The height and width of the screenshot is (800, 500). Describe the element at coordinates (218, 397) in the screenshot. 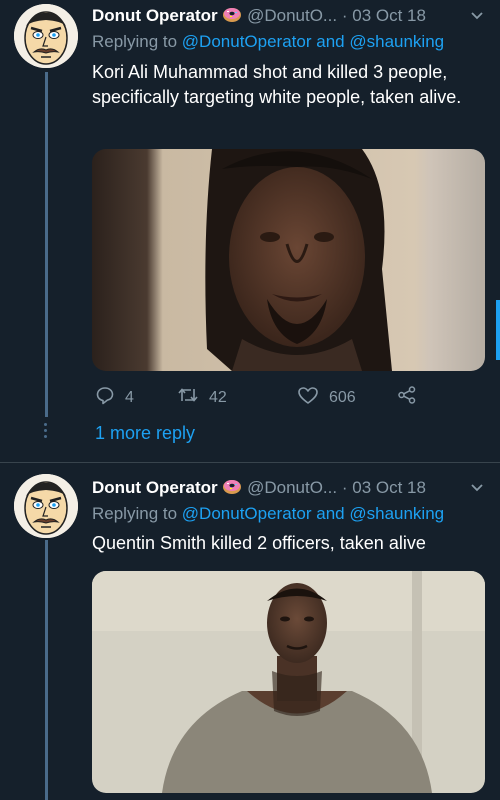

I see `retweet-count: 42` at that location.